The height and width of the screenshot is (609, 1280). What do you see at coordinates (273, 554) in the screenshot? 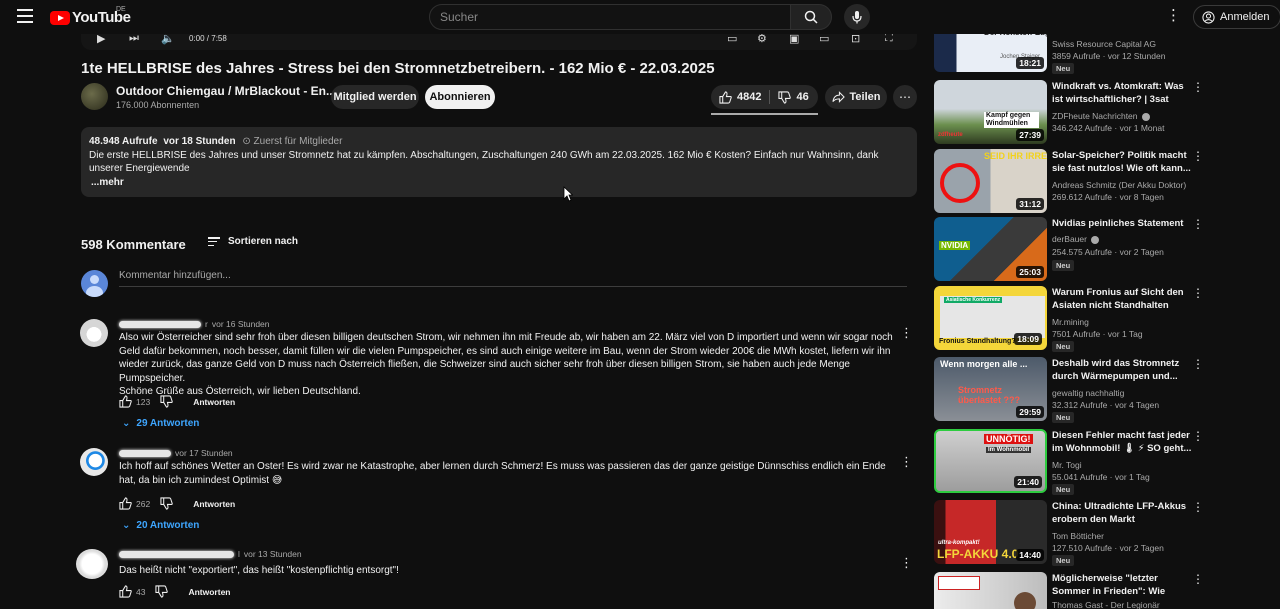
I see `comment-time: vor 13 Stunden` at bounding box center [273, 554].